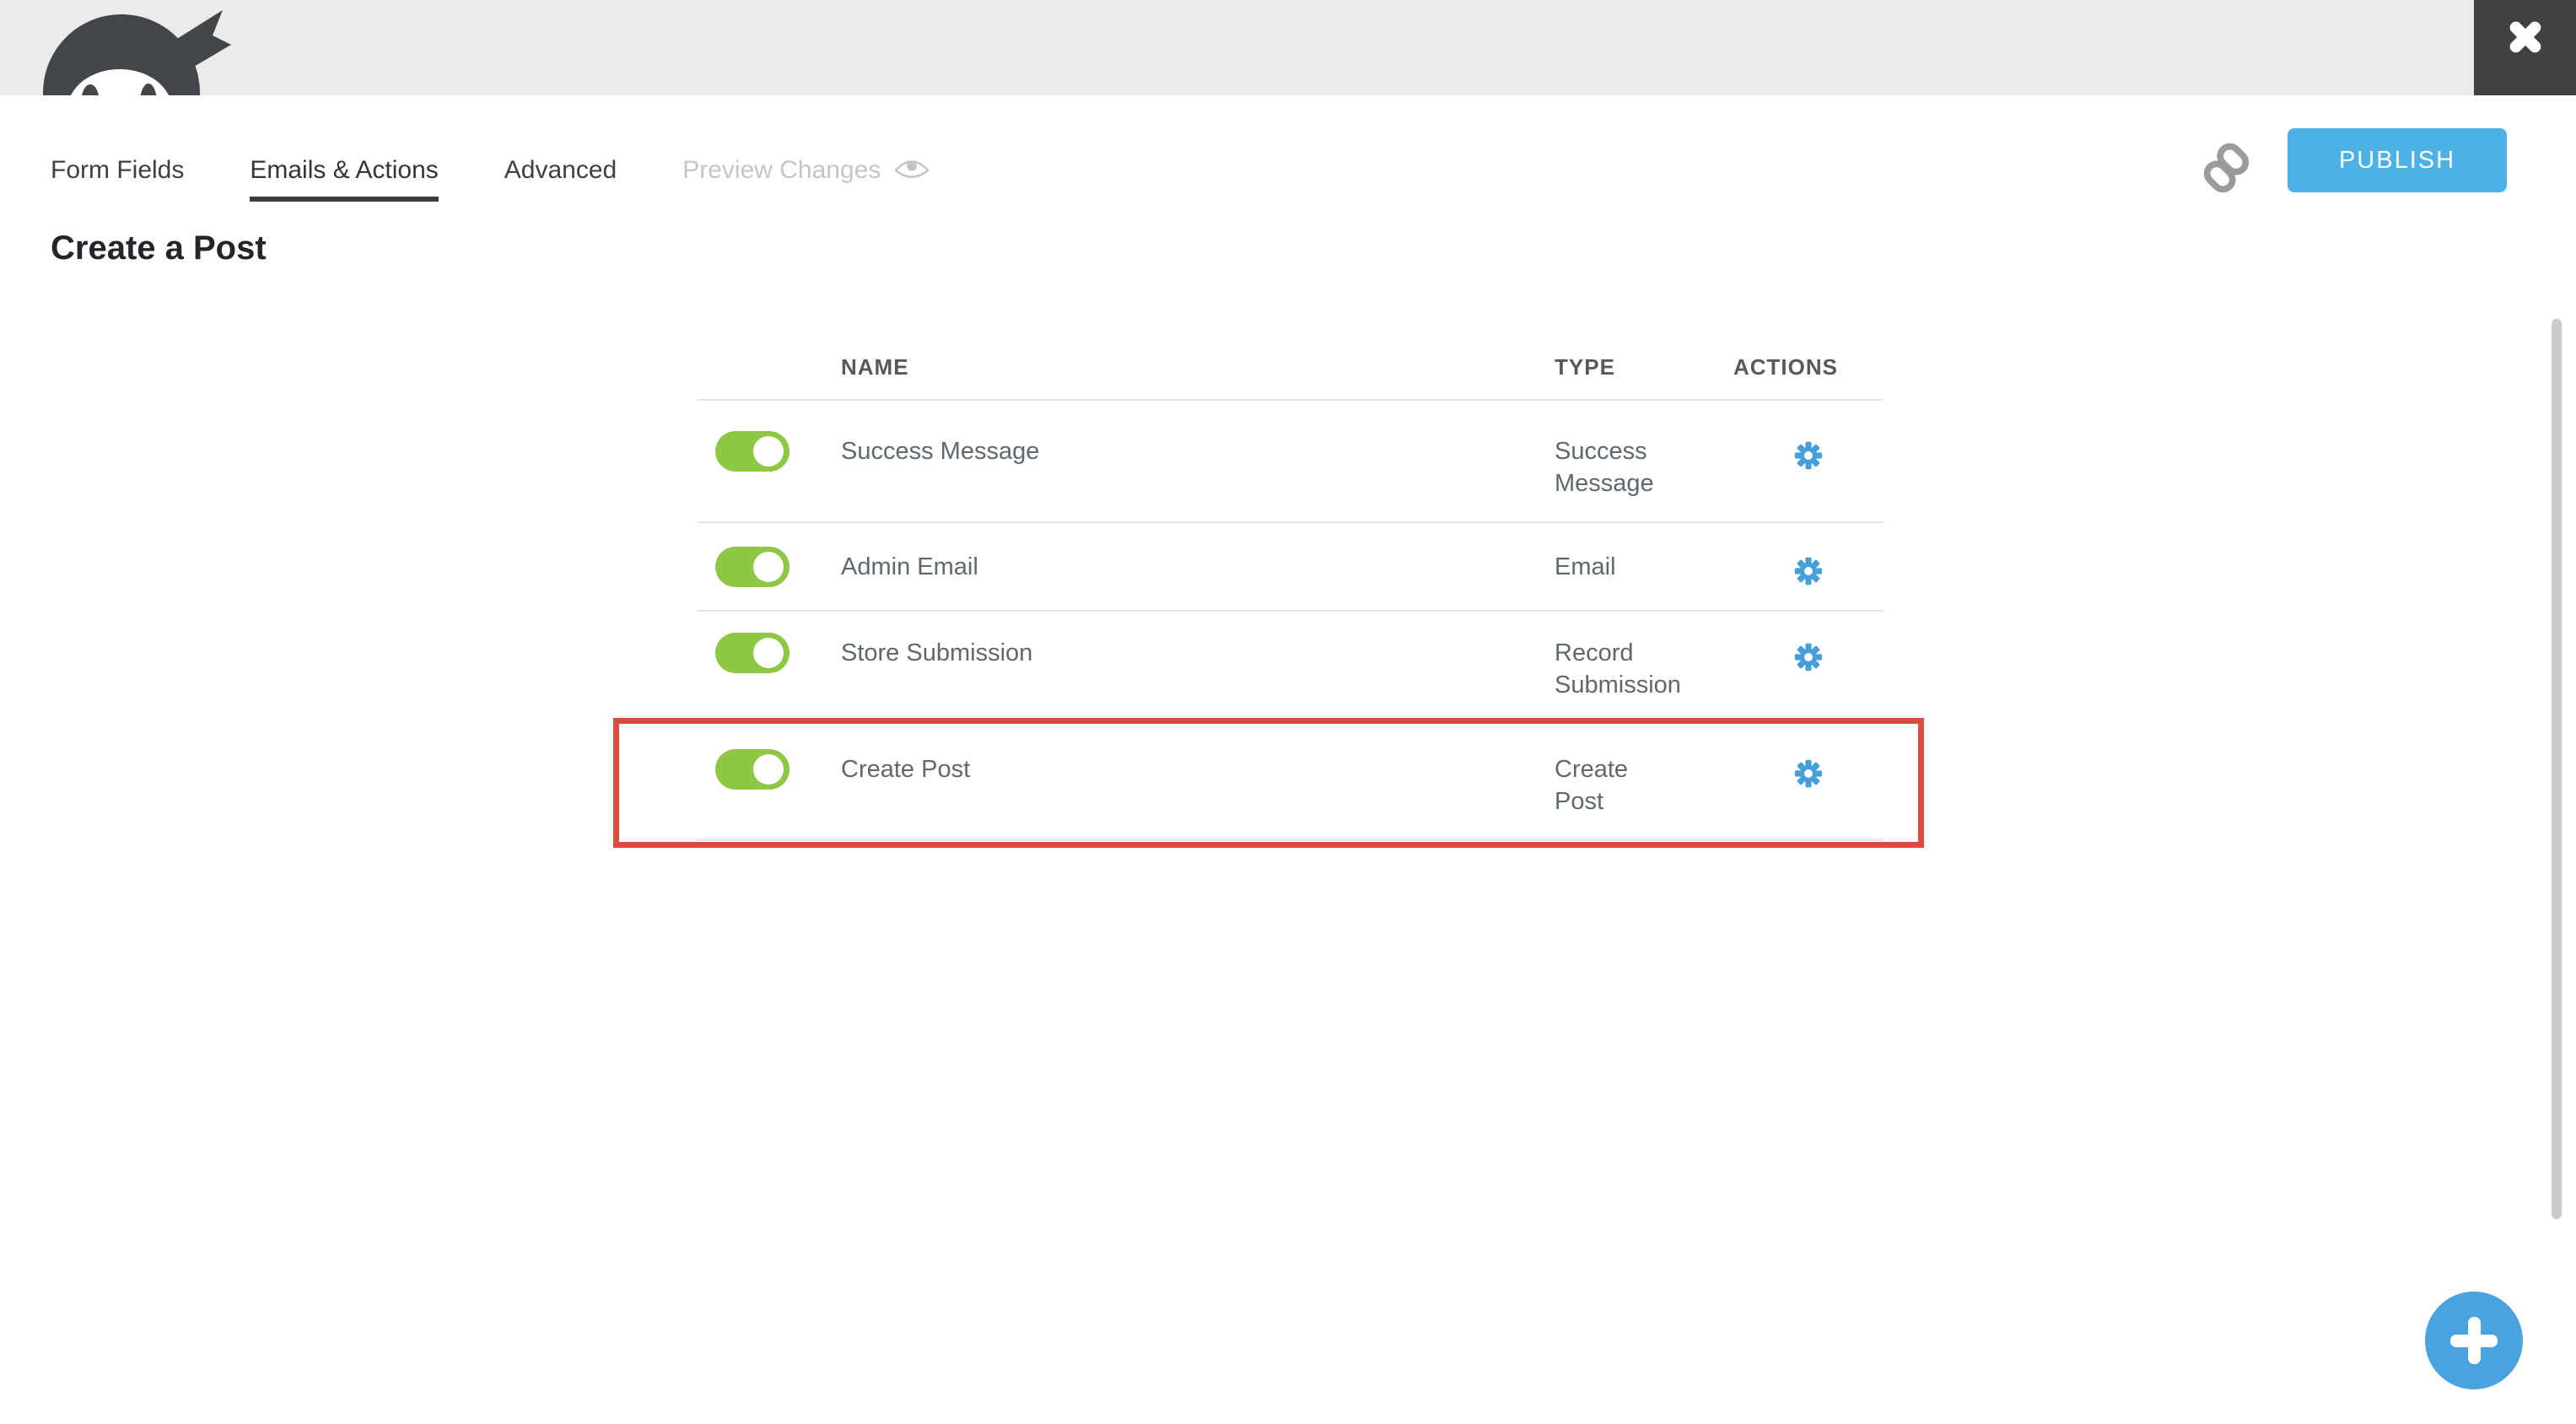 This screenshot has width=2576, height=1424. Describe the element at coordinates (2397, 160) in the screenshot. I see `publish-button: PUBLISH` at that location.